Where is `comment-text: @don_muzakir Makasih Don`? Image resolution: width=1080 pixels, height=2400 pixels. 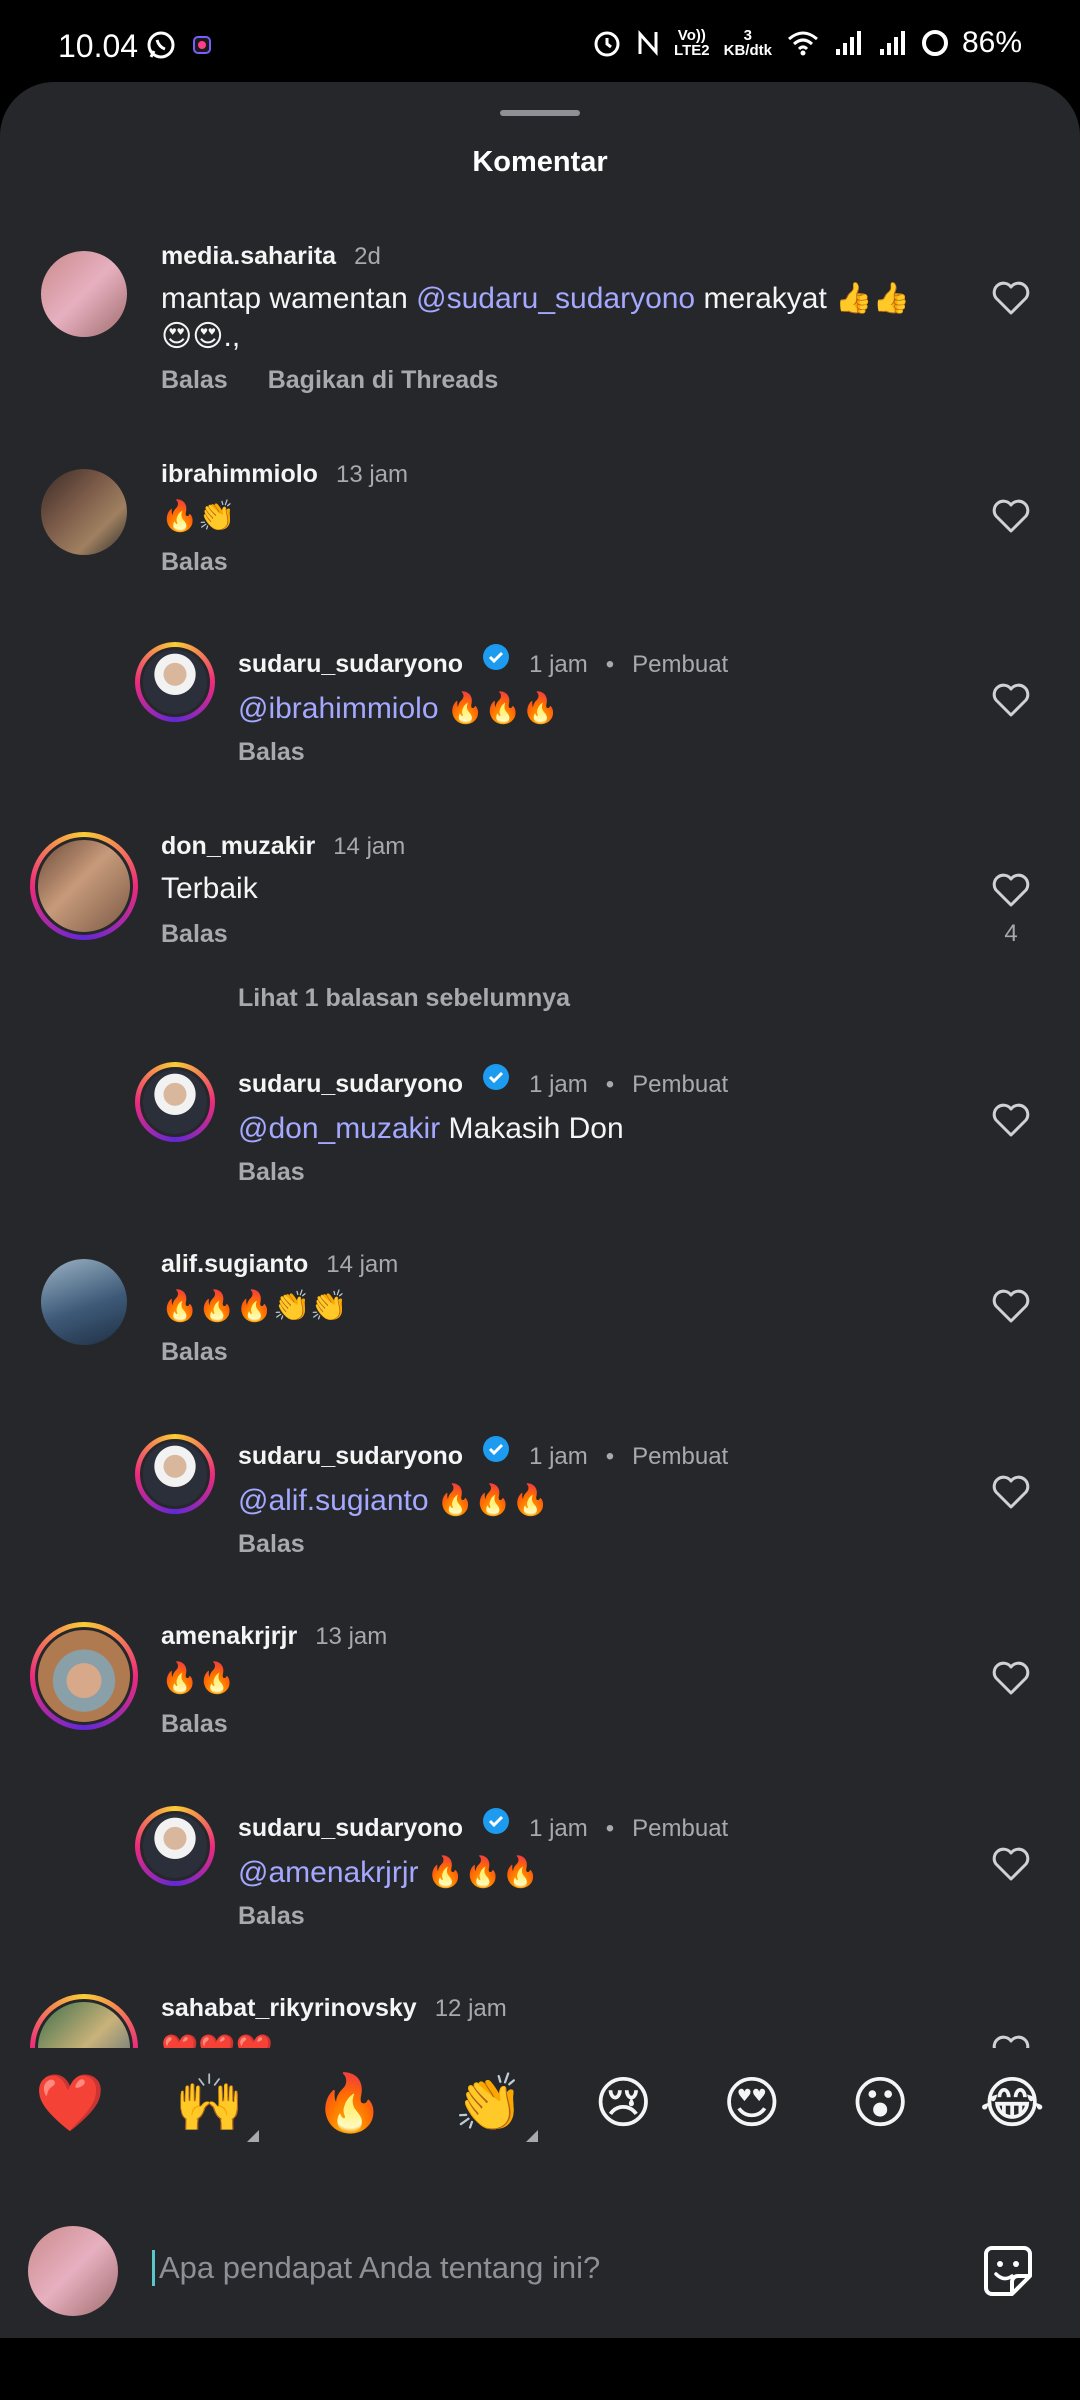
comment-text: @don_muzakir Makasih Don is located at coordinates (431, 1128).